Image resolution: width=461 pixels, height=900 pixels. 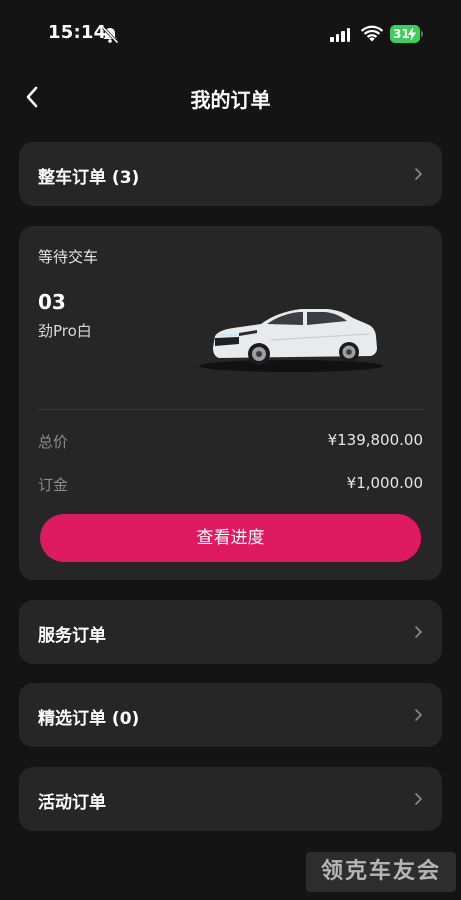 What do you see at coordinates (291, 340) in the screenshot?
I see `car-image` at bounding box center [291, 340].